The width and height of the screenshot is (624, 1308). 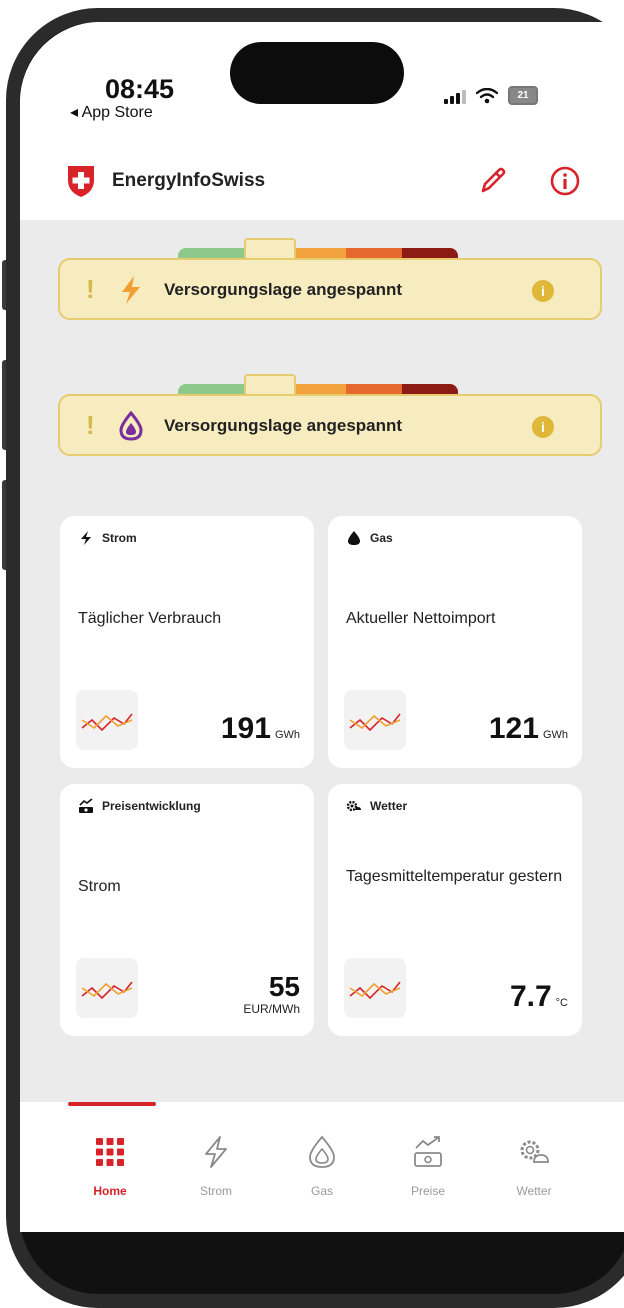 I want to click on card-value: 191 GWh, so click(x=260, y=729).